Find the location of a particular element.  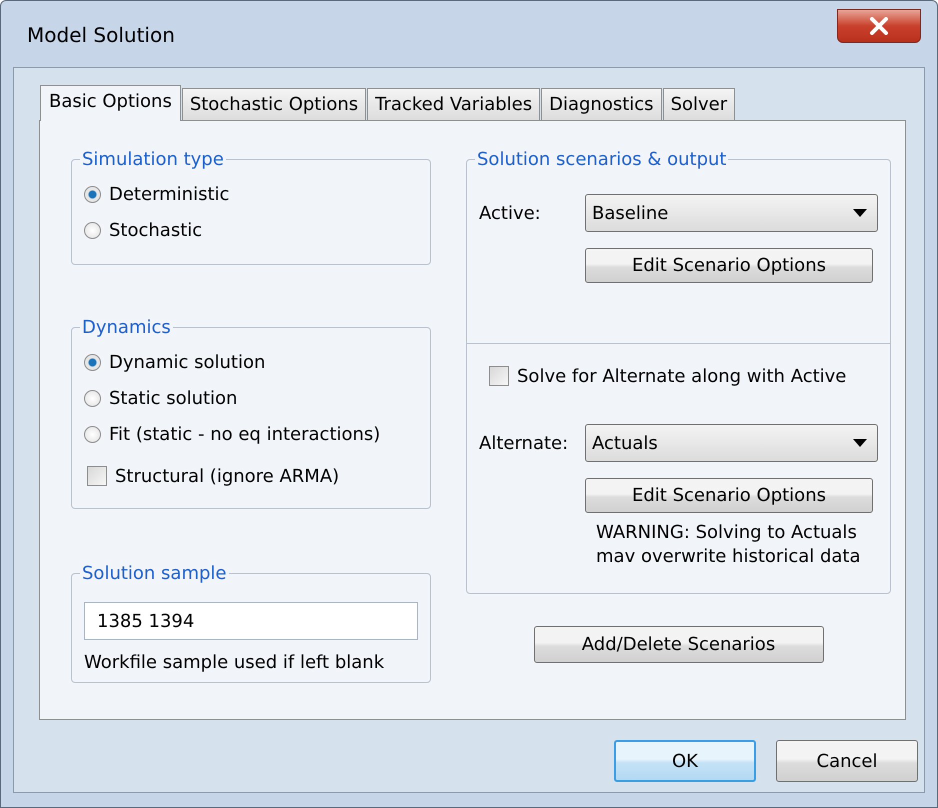

tab: Diagnostics is located at coordinates (601, 104).